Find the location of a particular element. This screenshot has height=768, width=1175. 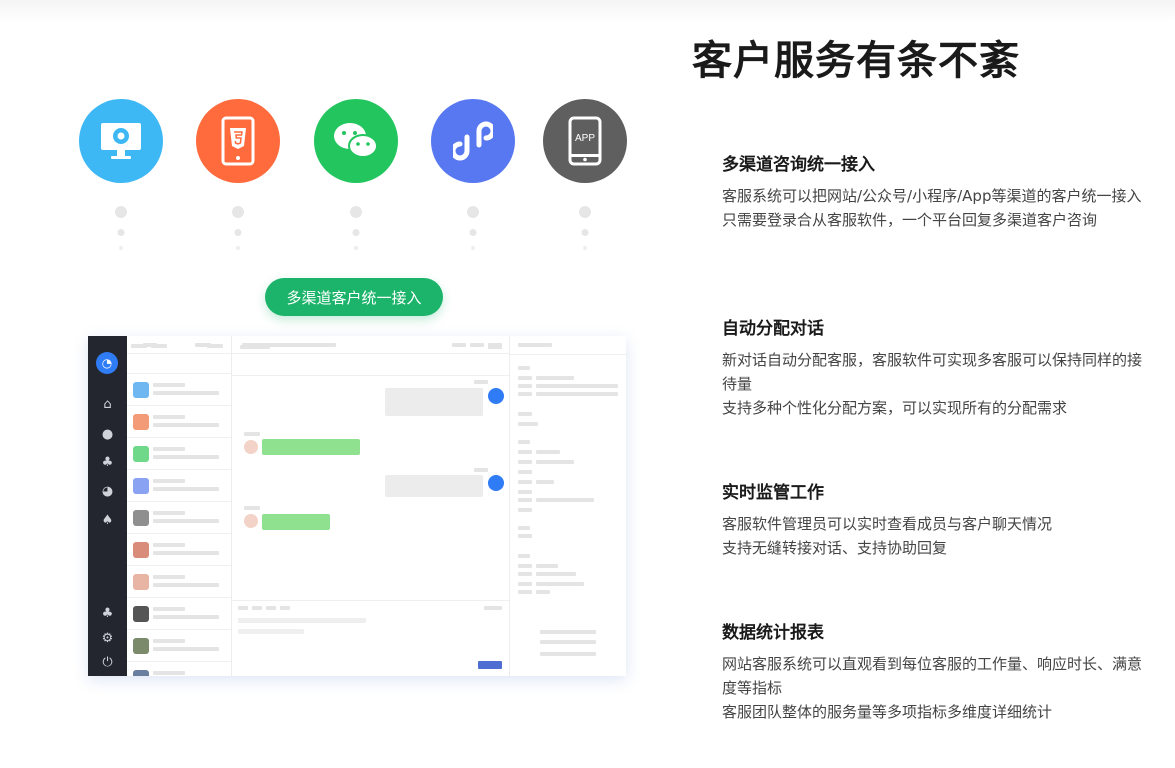

mini-program-icon is located at coordinates (473, 141).